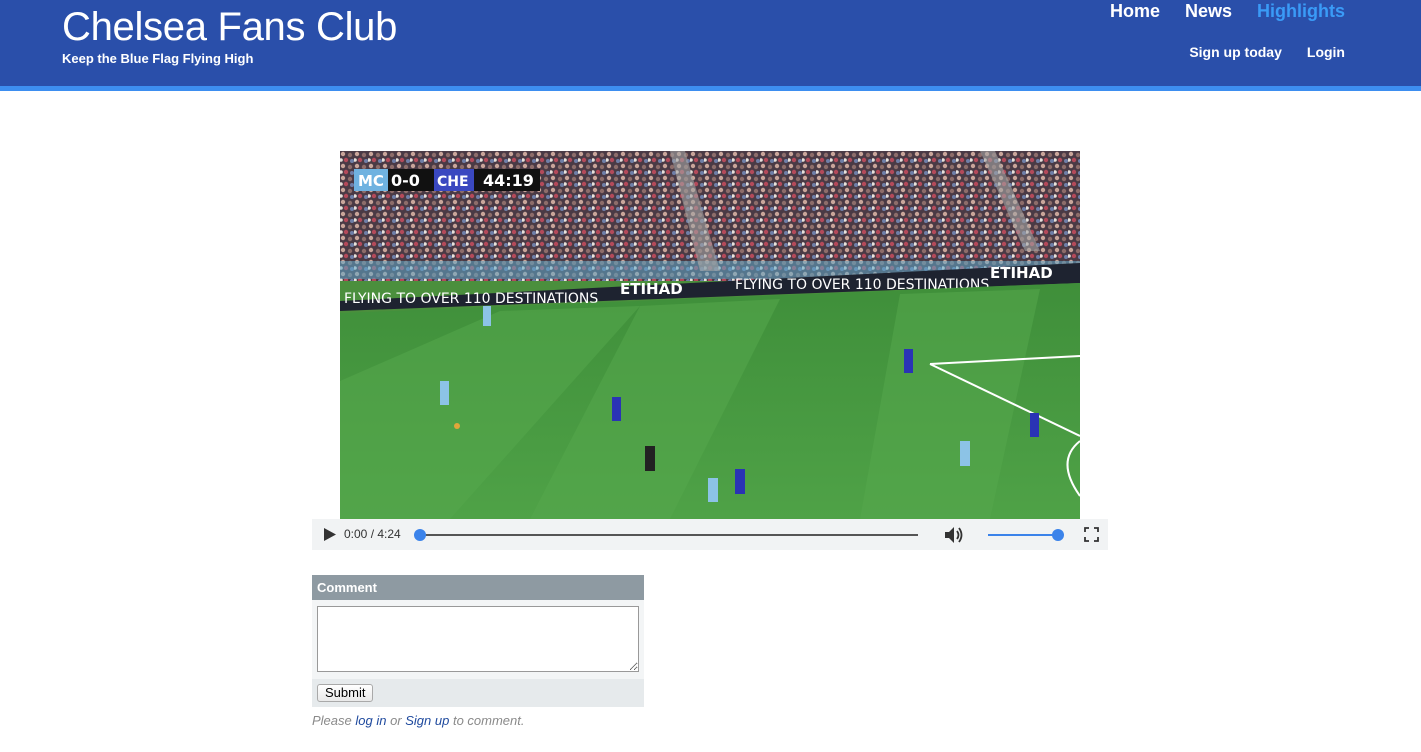 Image resolution: width=1421 pixels, height=752 pixels. Describe the element at coordinates (1208, 11) in the screenshot. I see `nav-news-link: News` at that location.